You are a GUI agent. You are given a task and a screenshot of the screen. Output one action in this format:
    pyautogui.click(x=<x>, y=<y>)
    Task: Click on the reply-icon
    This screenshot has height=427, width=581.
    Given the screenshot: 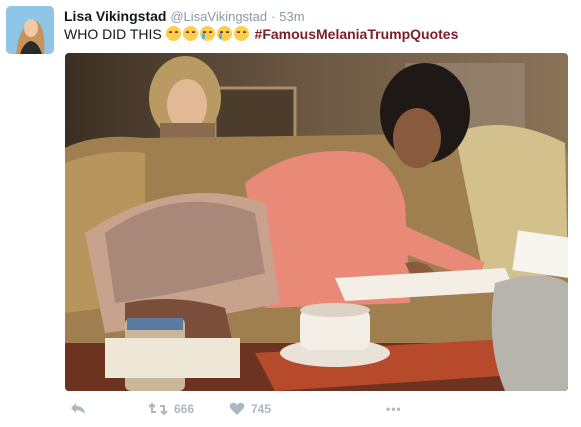 What is the action you would take?
    pyautogui.click(x=78, y=408)
    